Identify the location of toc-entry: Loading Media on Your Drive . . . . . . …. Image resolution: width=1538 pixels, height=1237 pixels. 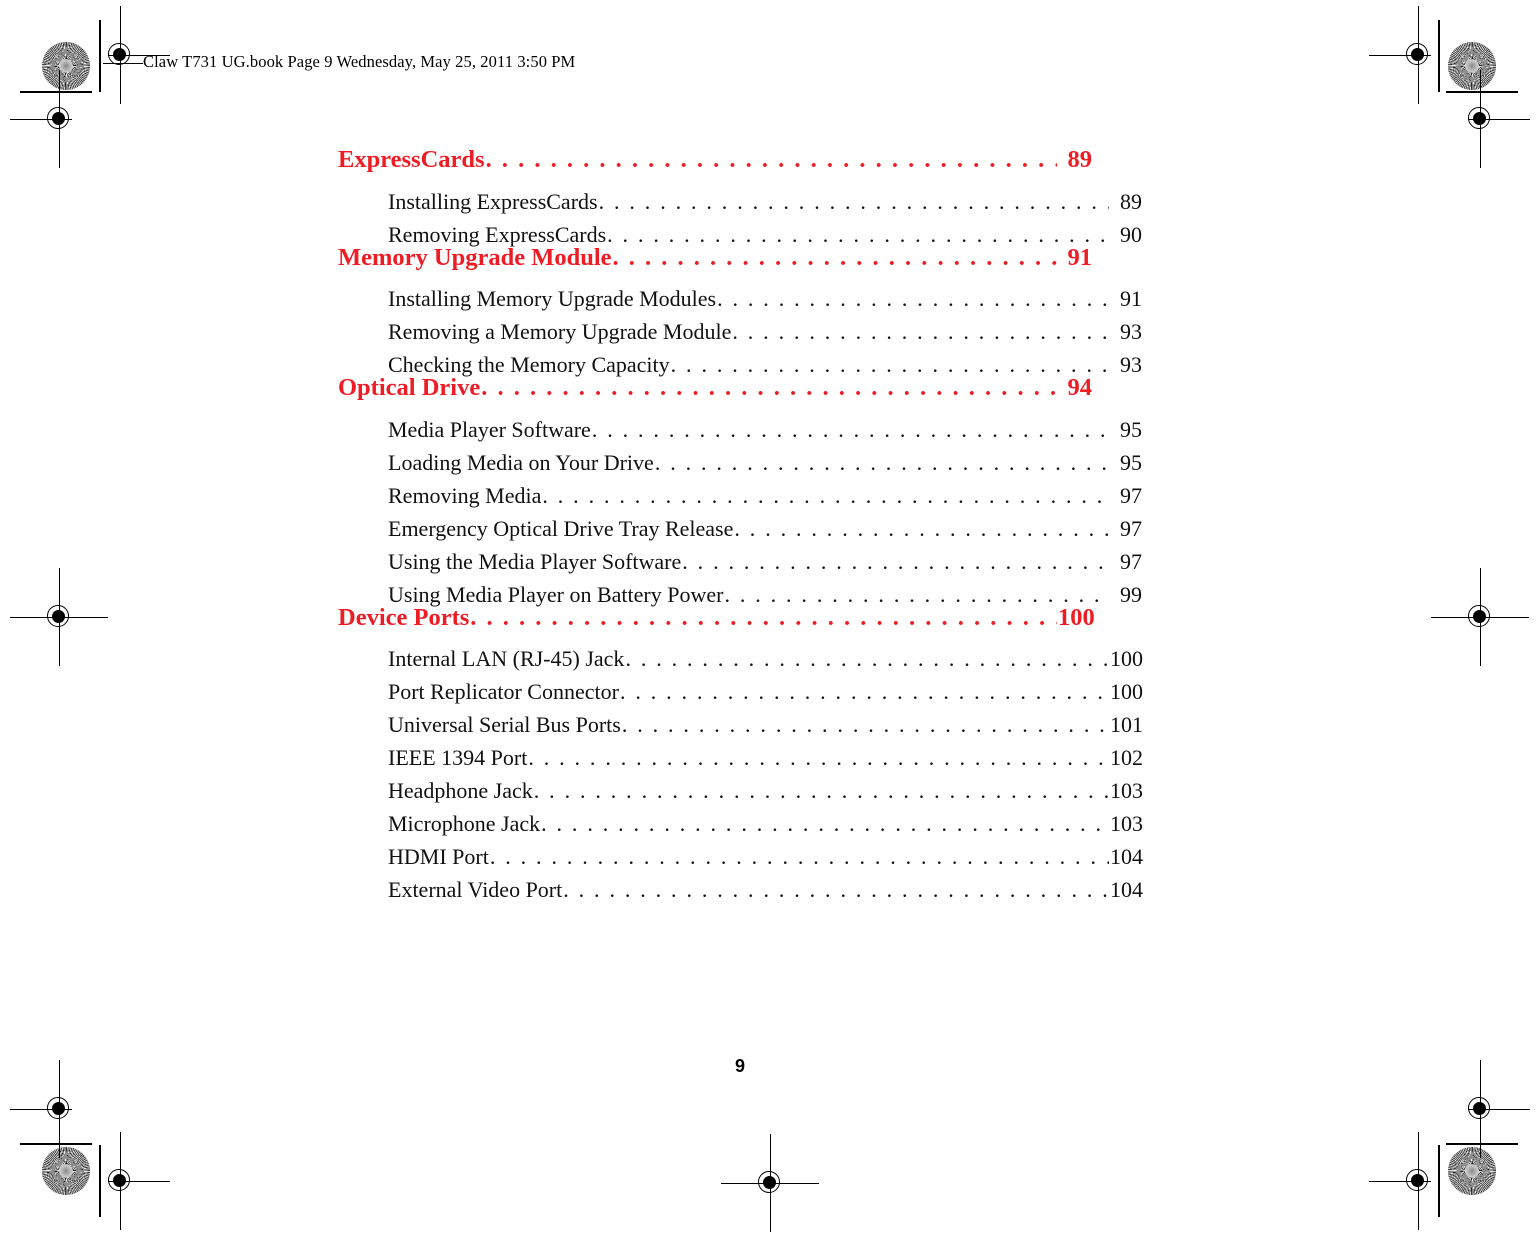
(765, 462).